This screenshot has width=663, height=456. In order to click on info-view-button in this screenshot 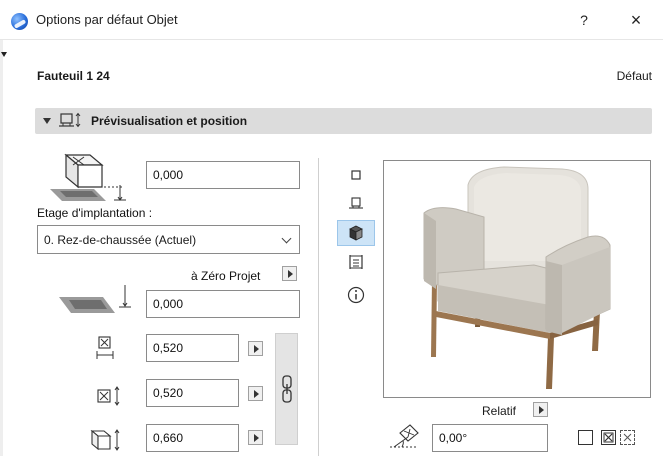, I will do `click(356, 295)`.